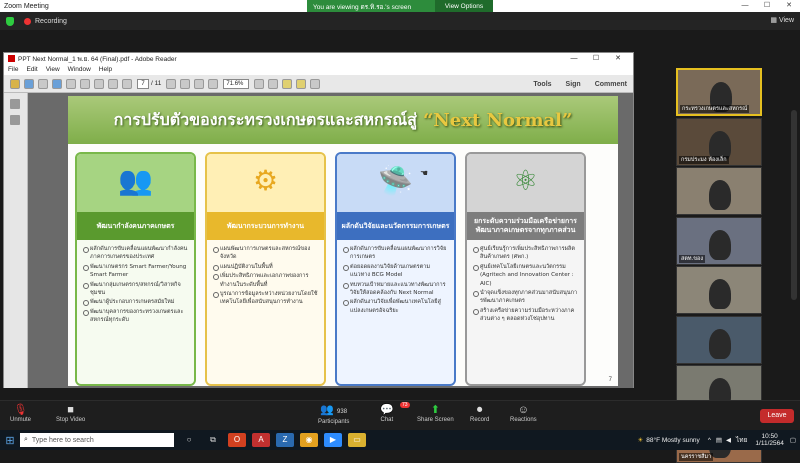 This screenshot has width=800, height=463. What do you see at coordinates (497, 120) in the screenshot?
I see `slide-title-english: “Next Normal”` at bounding box center [497, 120].